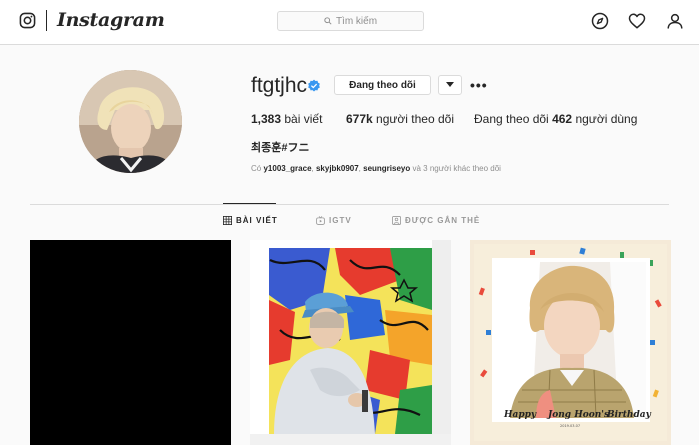  Describe the element at coordinates (637, 21) in the screenshot. I see `heart-icon` at that location.